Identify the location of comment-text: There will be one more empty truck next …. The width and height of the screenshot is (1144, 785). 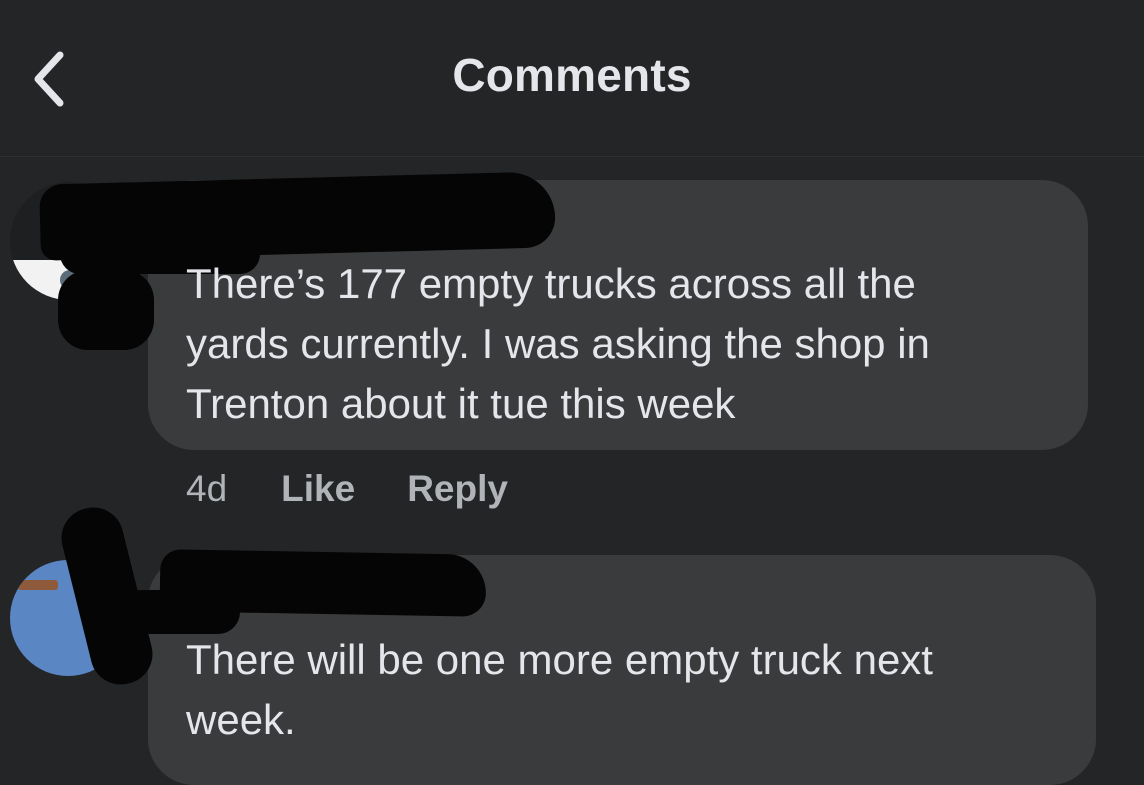
(559, 689).